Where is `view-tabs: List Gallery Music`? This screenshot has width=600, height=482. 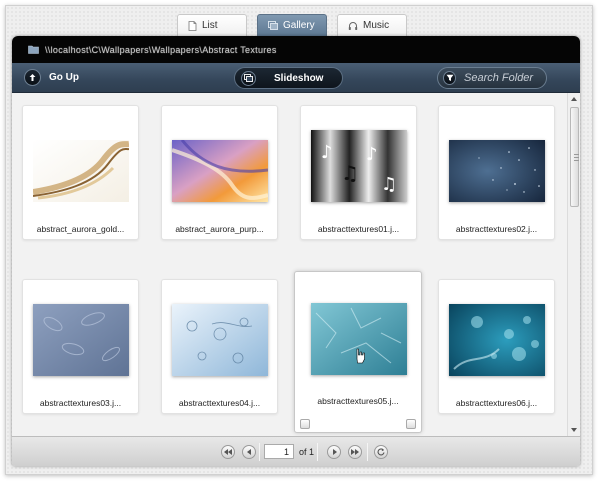 view-tabs: List Gallery Music is located at coordinates (297, 25).